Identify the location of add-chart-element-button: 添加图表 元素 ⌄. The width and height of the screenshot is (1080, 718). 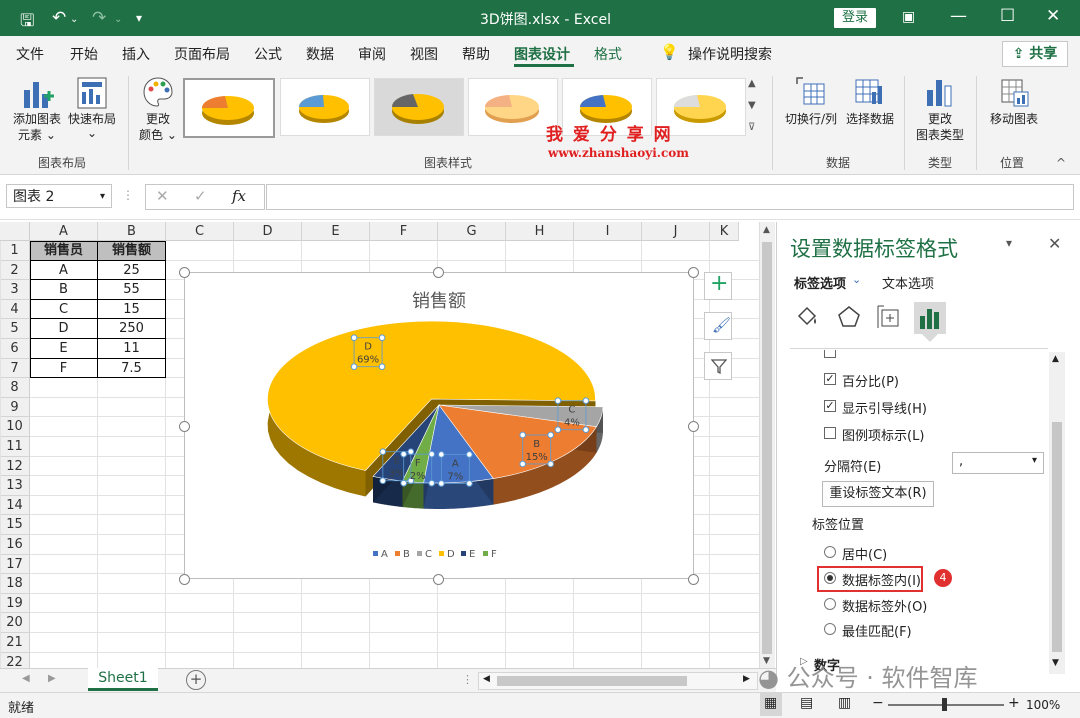
(36, 112).